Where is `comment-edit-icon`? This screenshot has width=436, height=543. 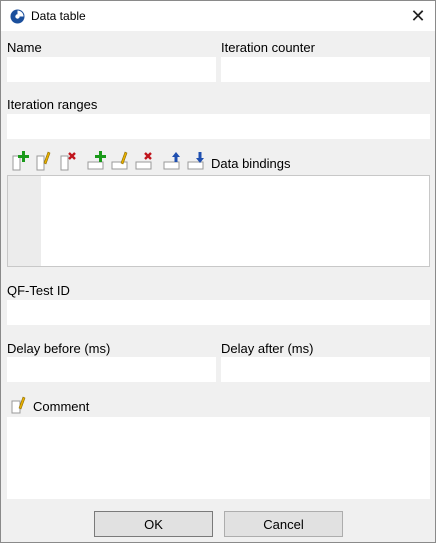
comment-edit-icon is located at coordinates (18, 405).